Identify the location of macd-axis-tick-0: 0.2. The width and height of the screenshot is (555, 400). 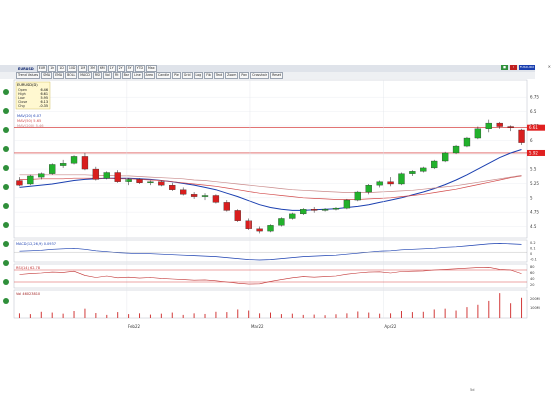
(533, 243).